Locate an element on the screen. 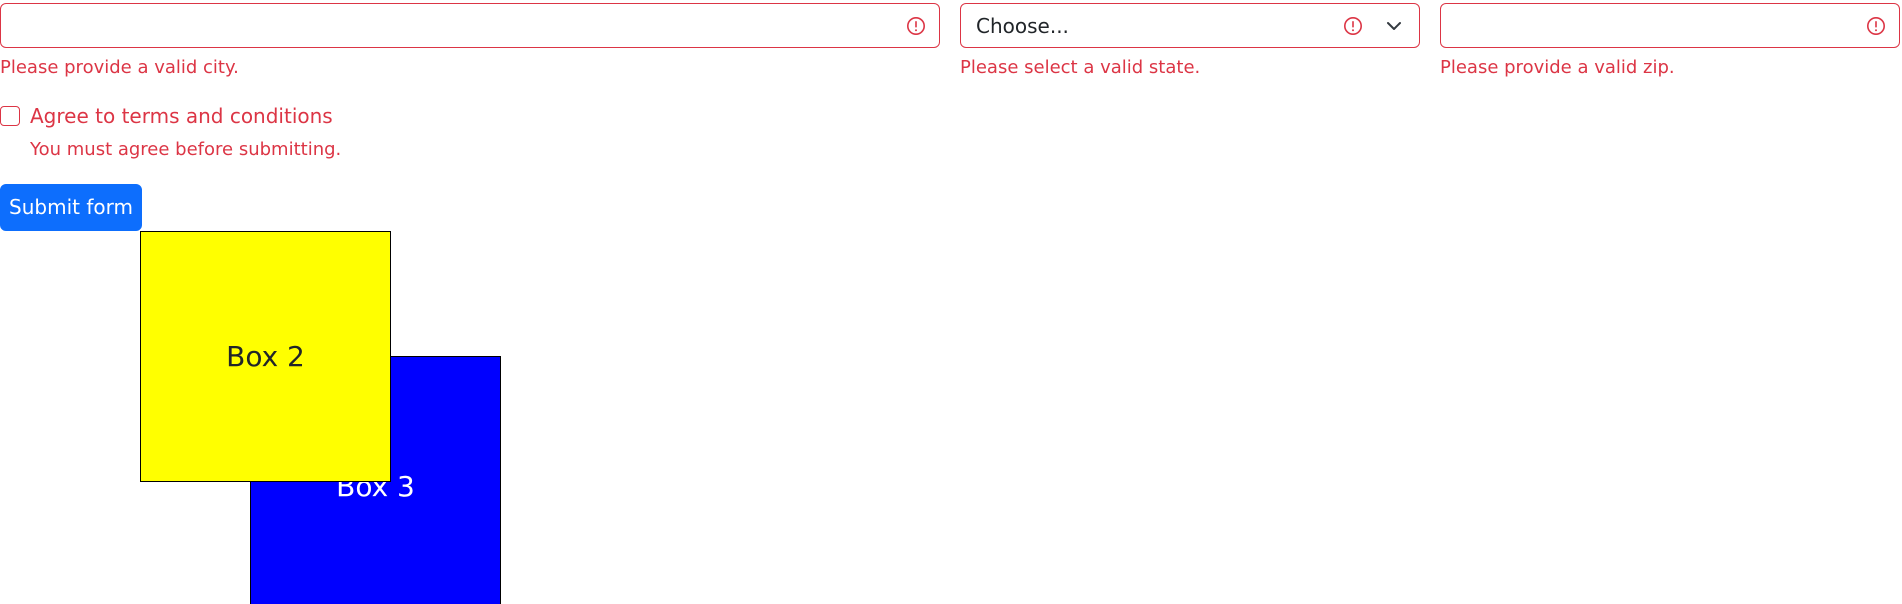 This screenshot has height=604, width=1902. terms-invalid-feedback: You must agree before submitting. is located at coordinates (186, 149).